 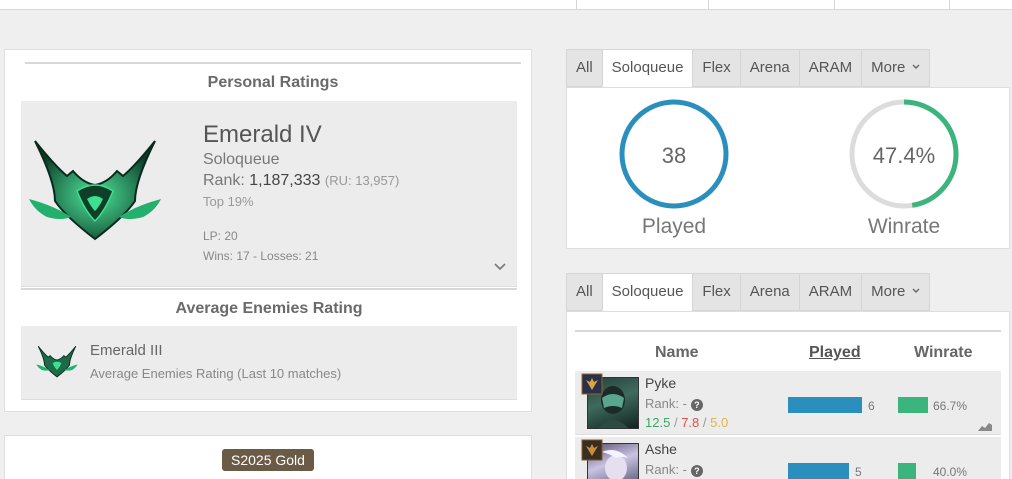 What do you see at coordinates (268, 460) in the screenshot?
I see `season-badge: S2025 Gold` at bounding box center [268, 460].